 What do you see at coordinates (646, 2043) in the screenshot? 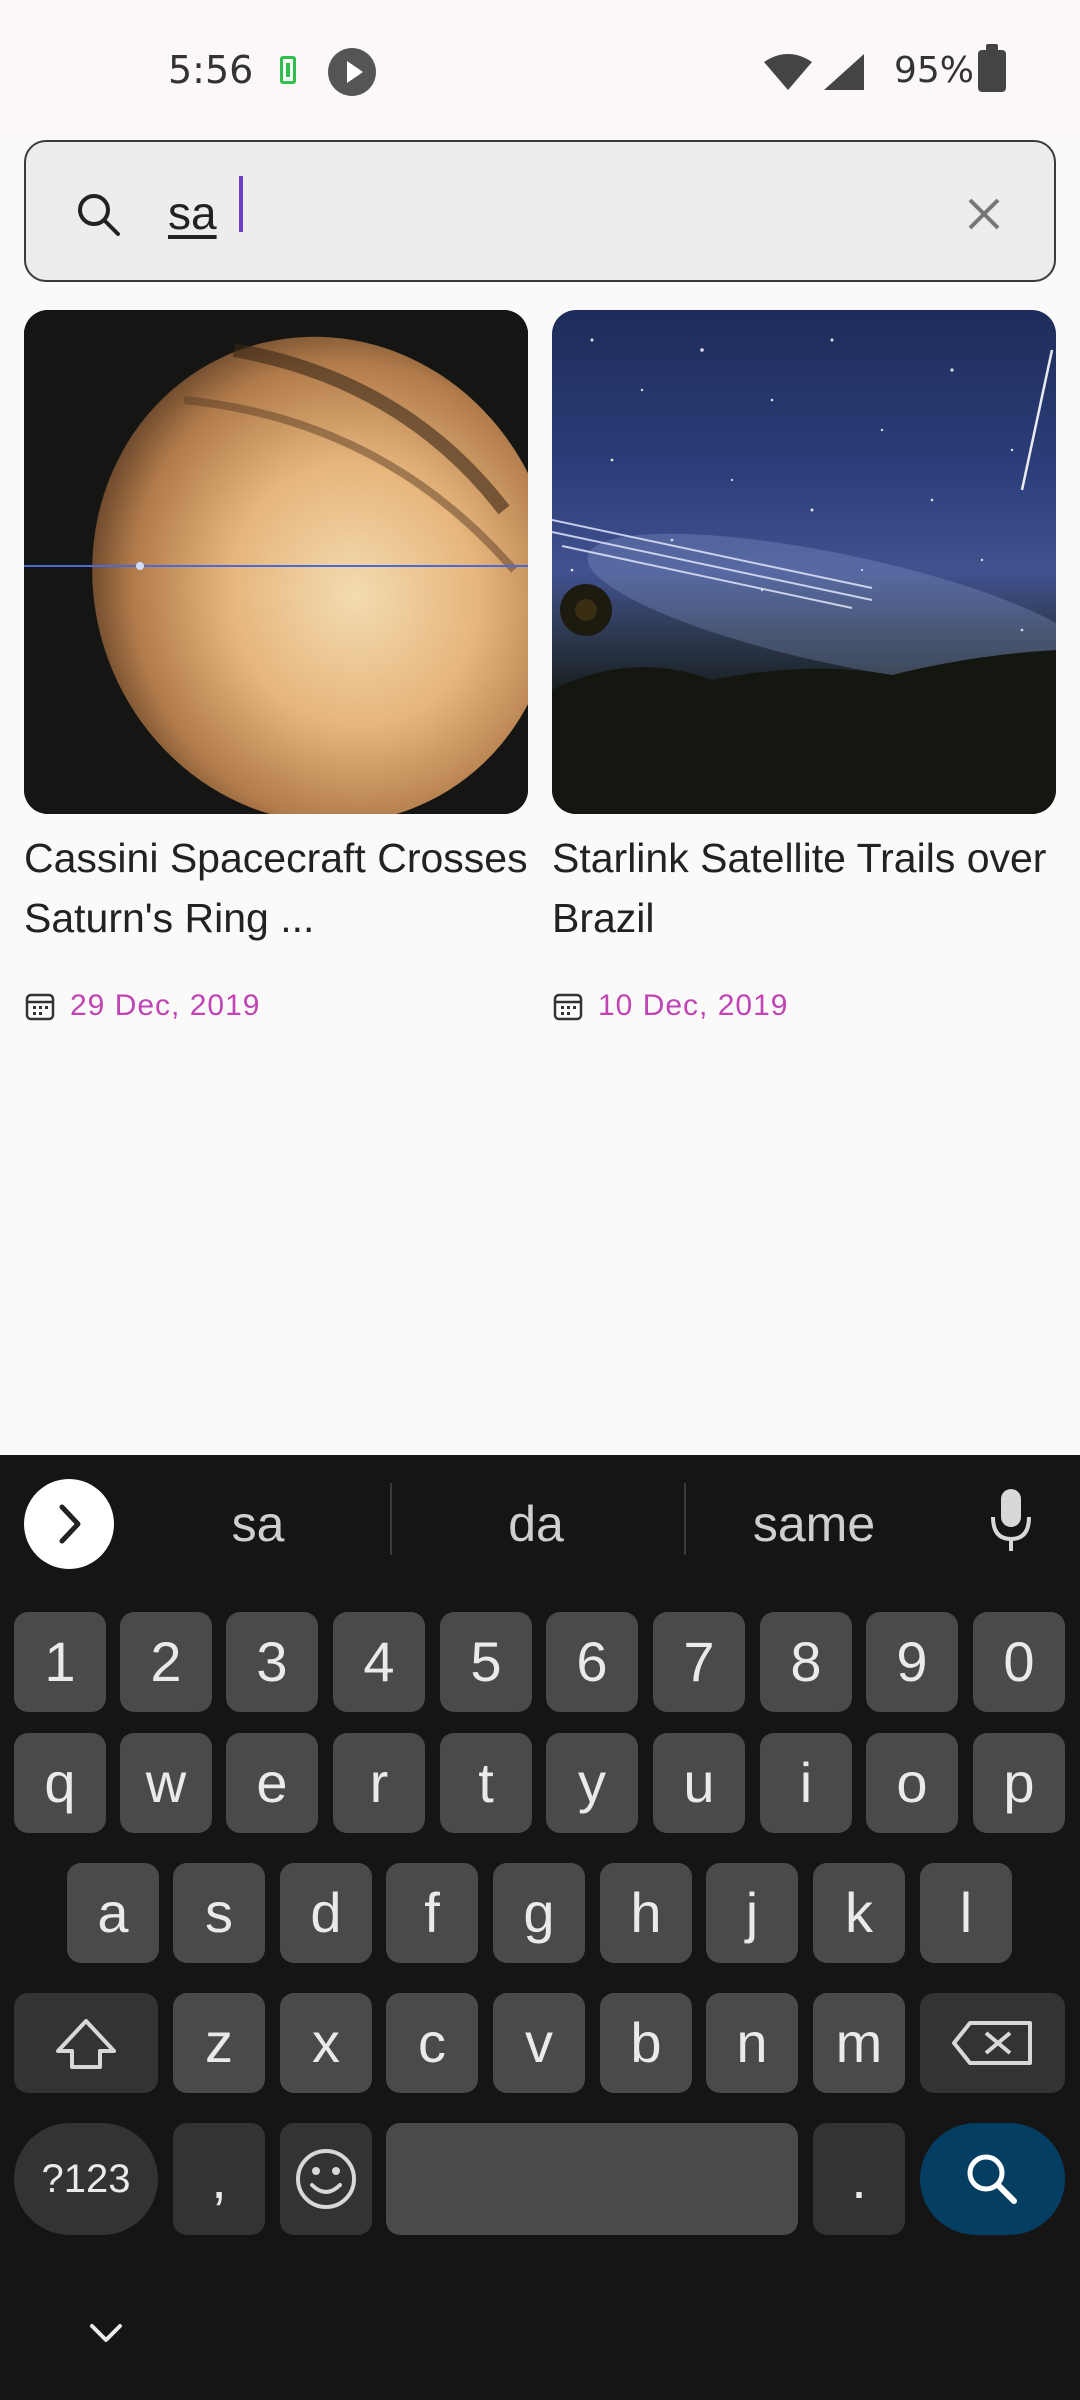
I see `key-b: b` at bounding box center [646, 2043].